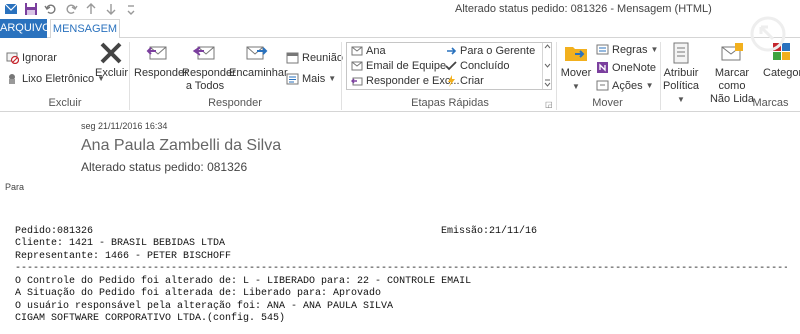 The image size is (800, 334). I want to click on delete-label: Excluir, so click(112, 73).